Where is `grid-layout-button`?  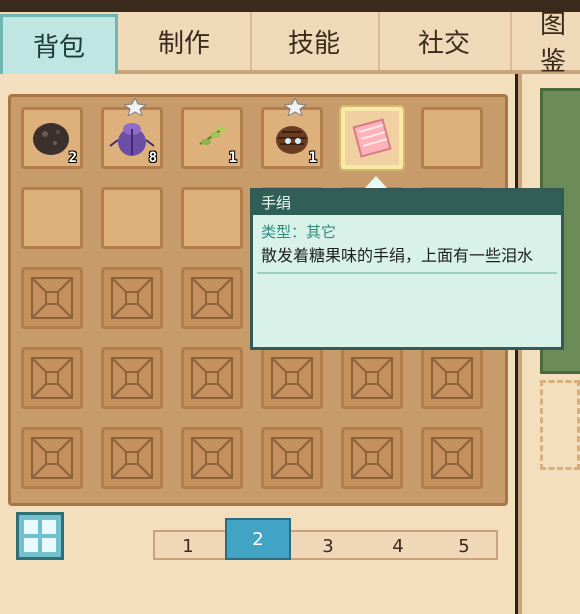
grid-layout-button is located at coordinates (40, 536).